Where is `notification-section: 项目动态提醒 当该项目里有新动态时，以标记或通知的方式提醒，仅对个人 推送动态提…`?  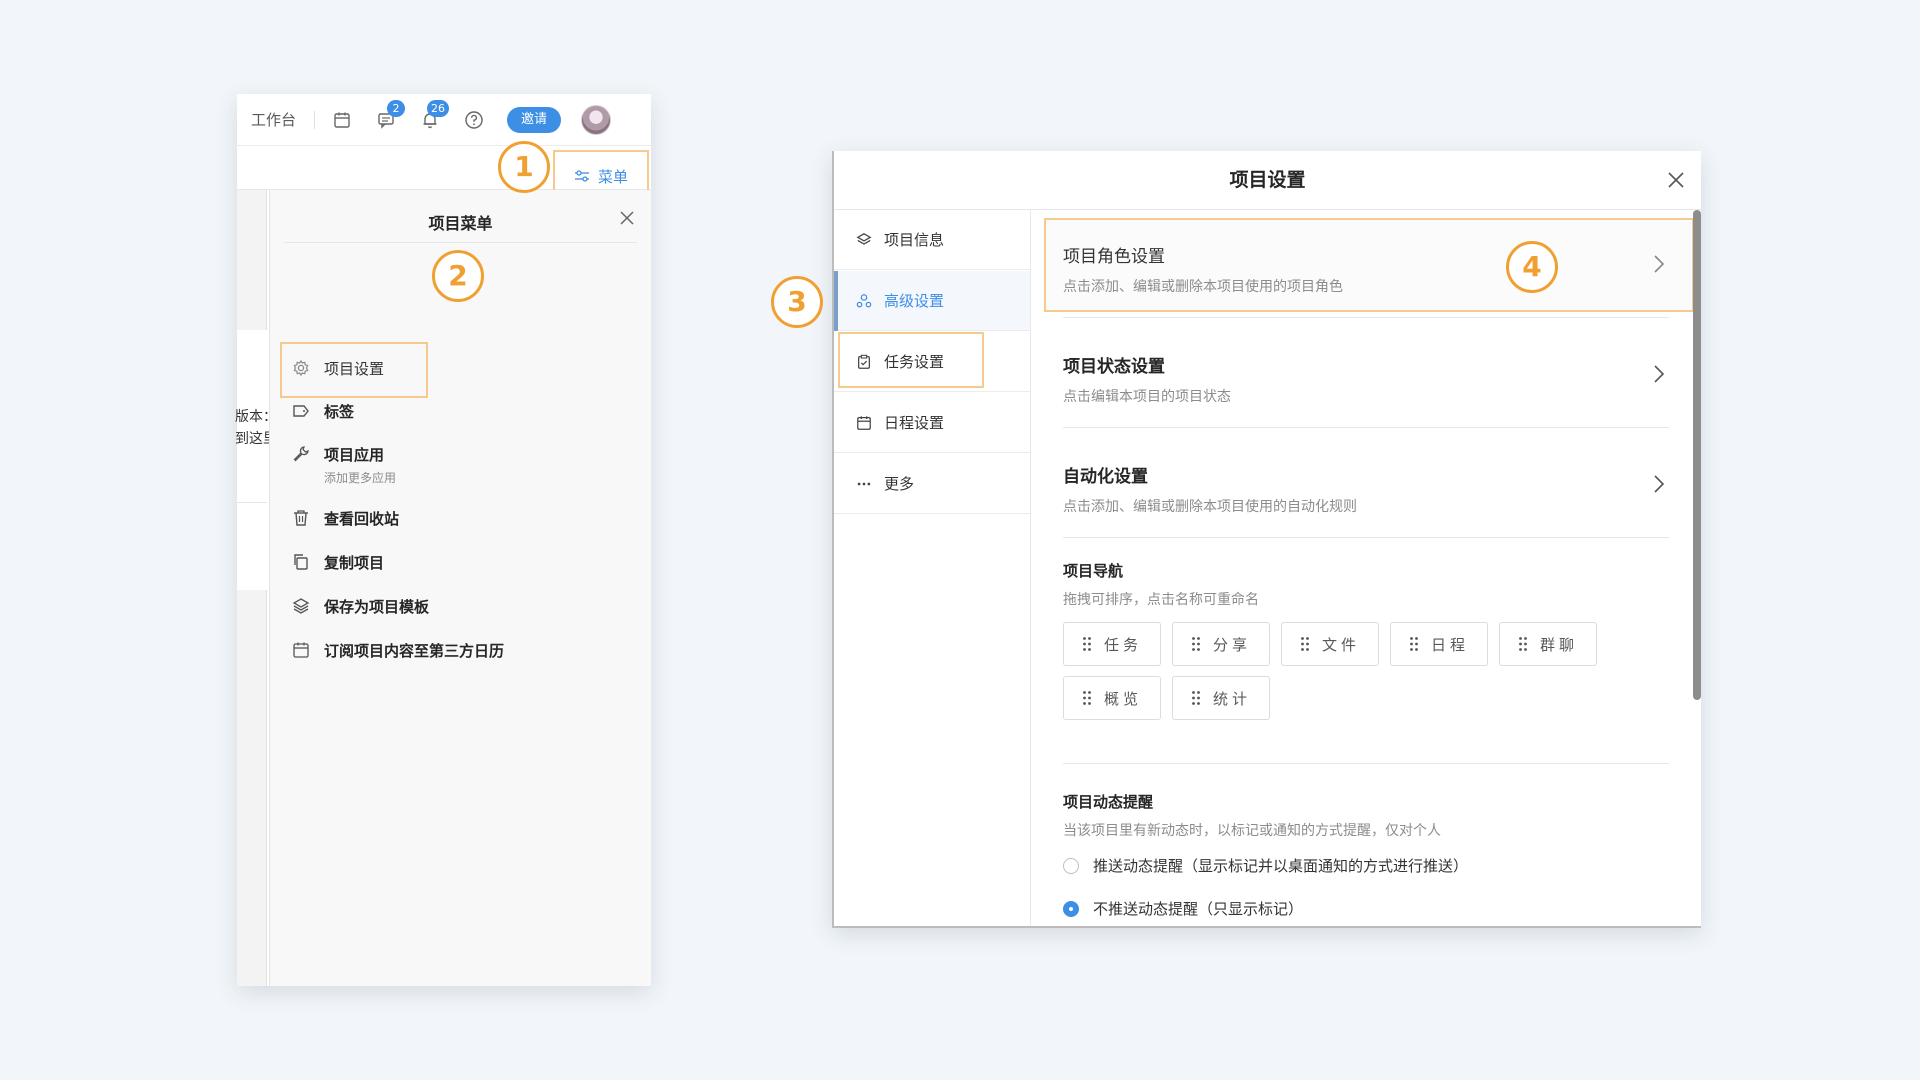 notification-section: 项目动态提醒 当该项目里有新动态时，以标记或通知的方式提醒，仅对个人 推送动态提… is located at coordinates (1366, 854).